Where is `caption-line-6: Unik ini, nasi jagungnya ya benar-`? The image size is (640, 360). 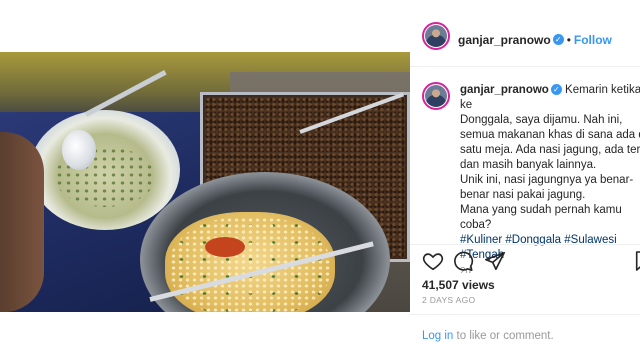 caption-line-6: Unik ini, nasi jagungnya ya benar- is located at coordinates (547, 180).